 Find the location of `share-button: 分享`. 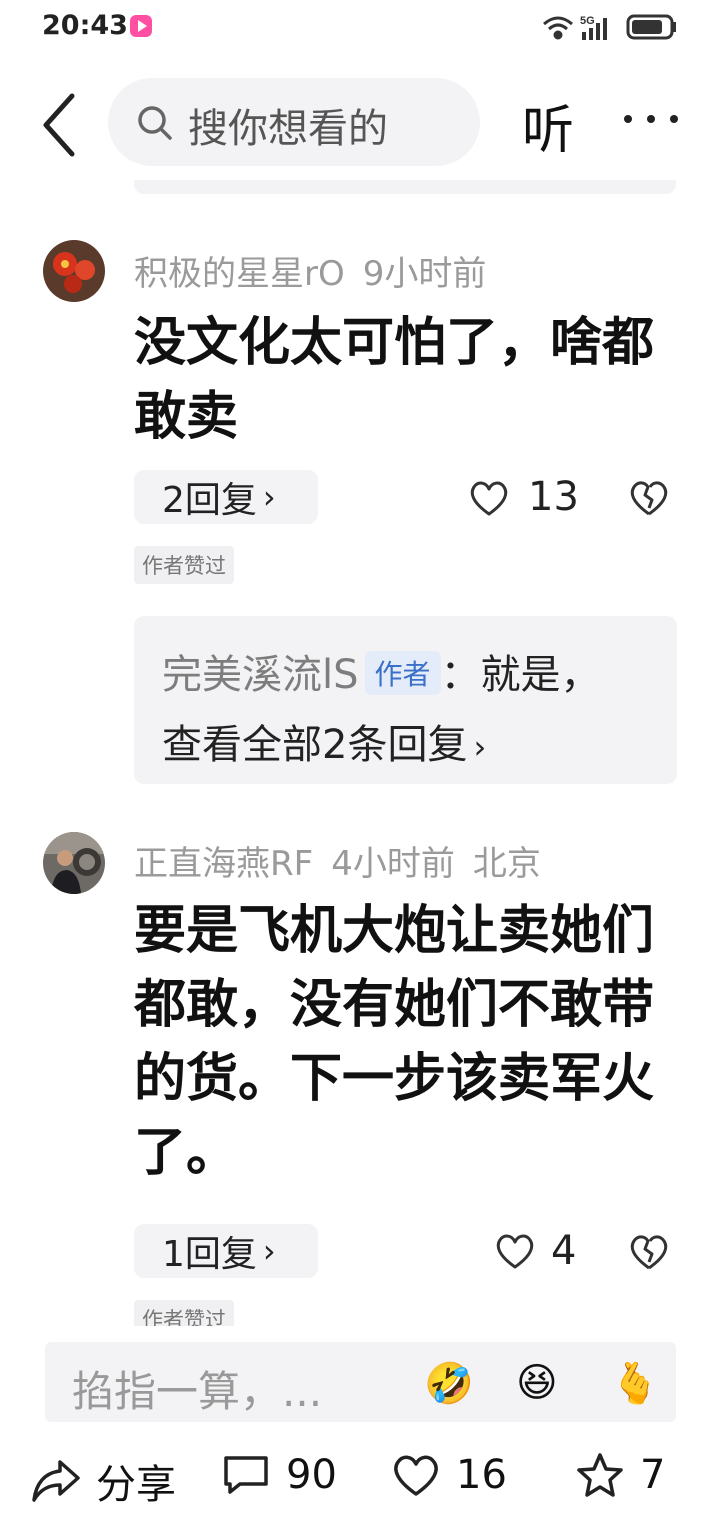

share-button: 分享 is located at coordinates (103, 1481).